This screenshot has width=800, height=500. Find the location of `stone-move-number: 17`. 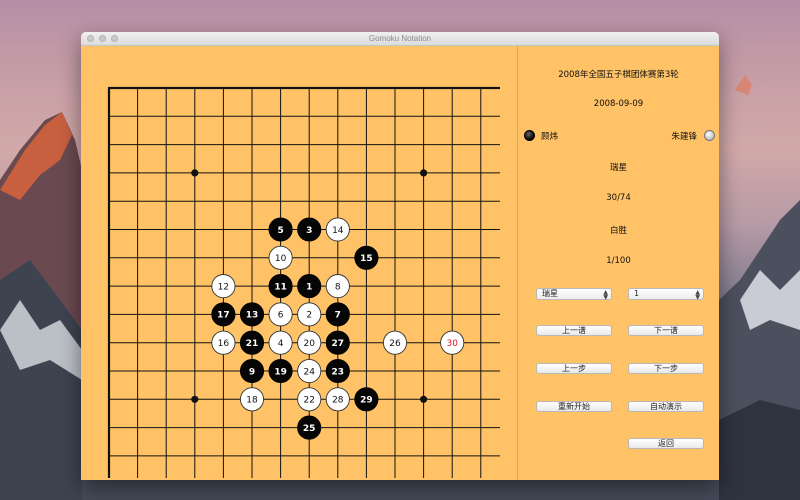

stone-move-number: 17 is located at coordinates (223, 316).